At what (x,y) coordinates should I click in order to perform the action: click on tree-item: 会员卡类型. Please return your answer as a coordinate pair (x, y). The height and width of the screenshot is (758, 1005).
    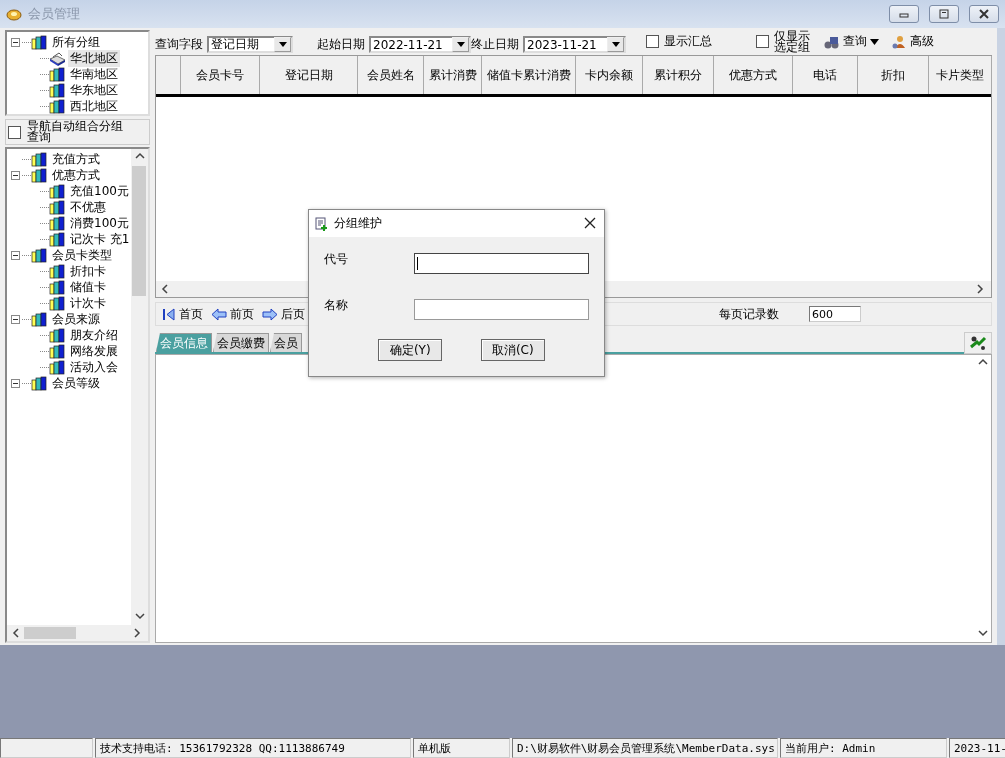
    Looking at the image, I should click on (82, 255).